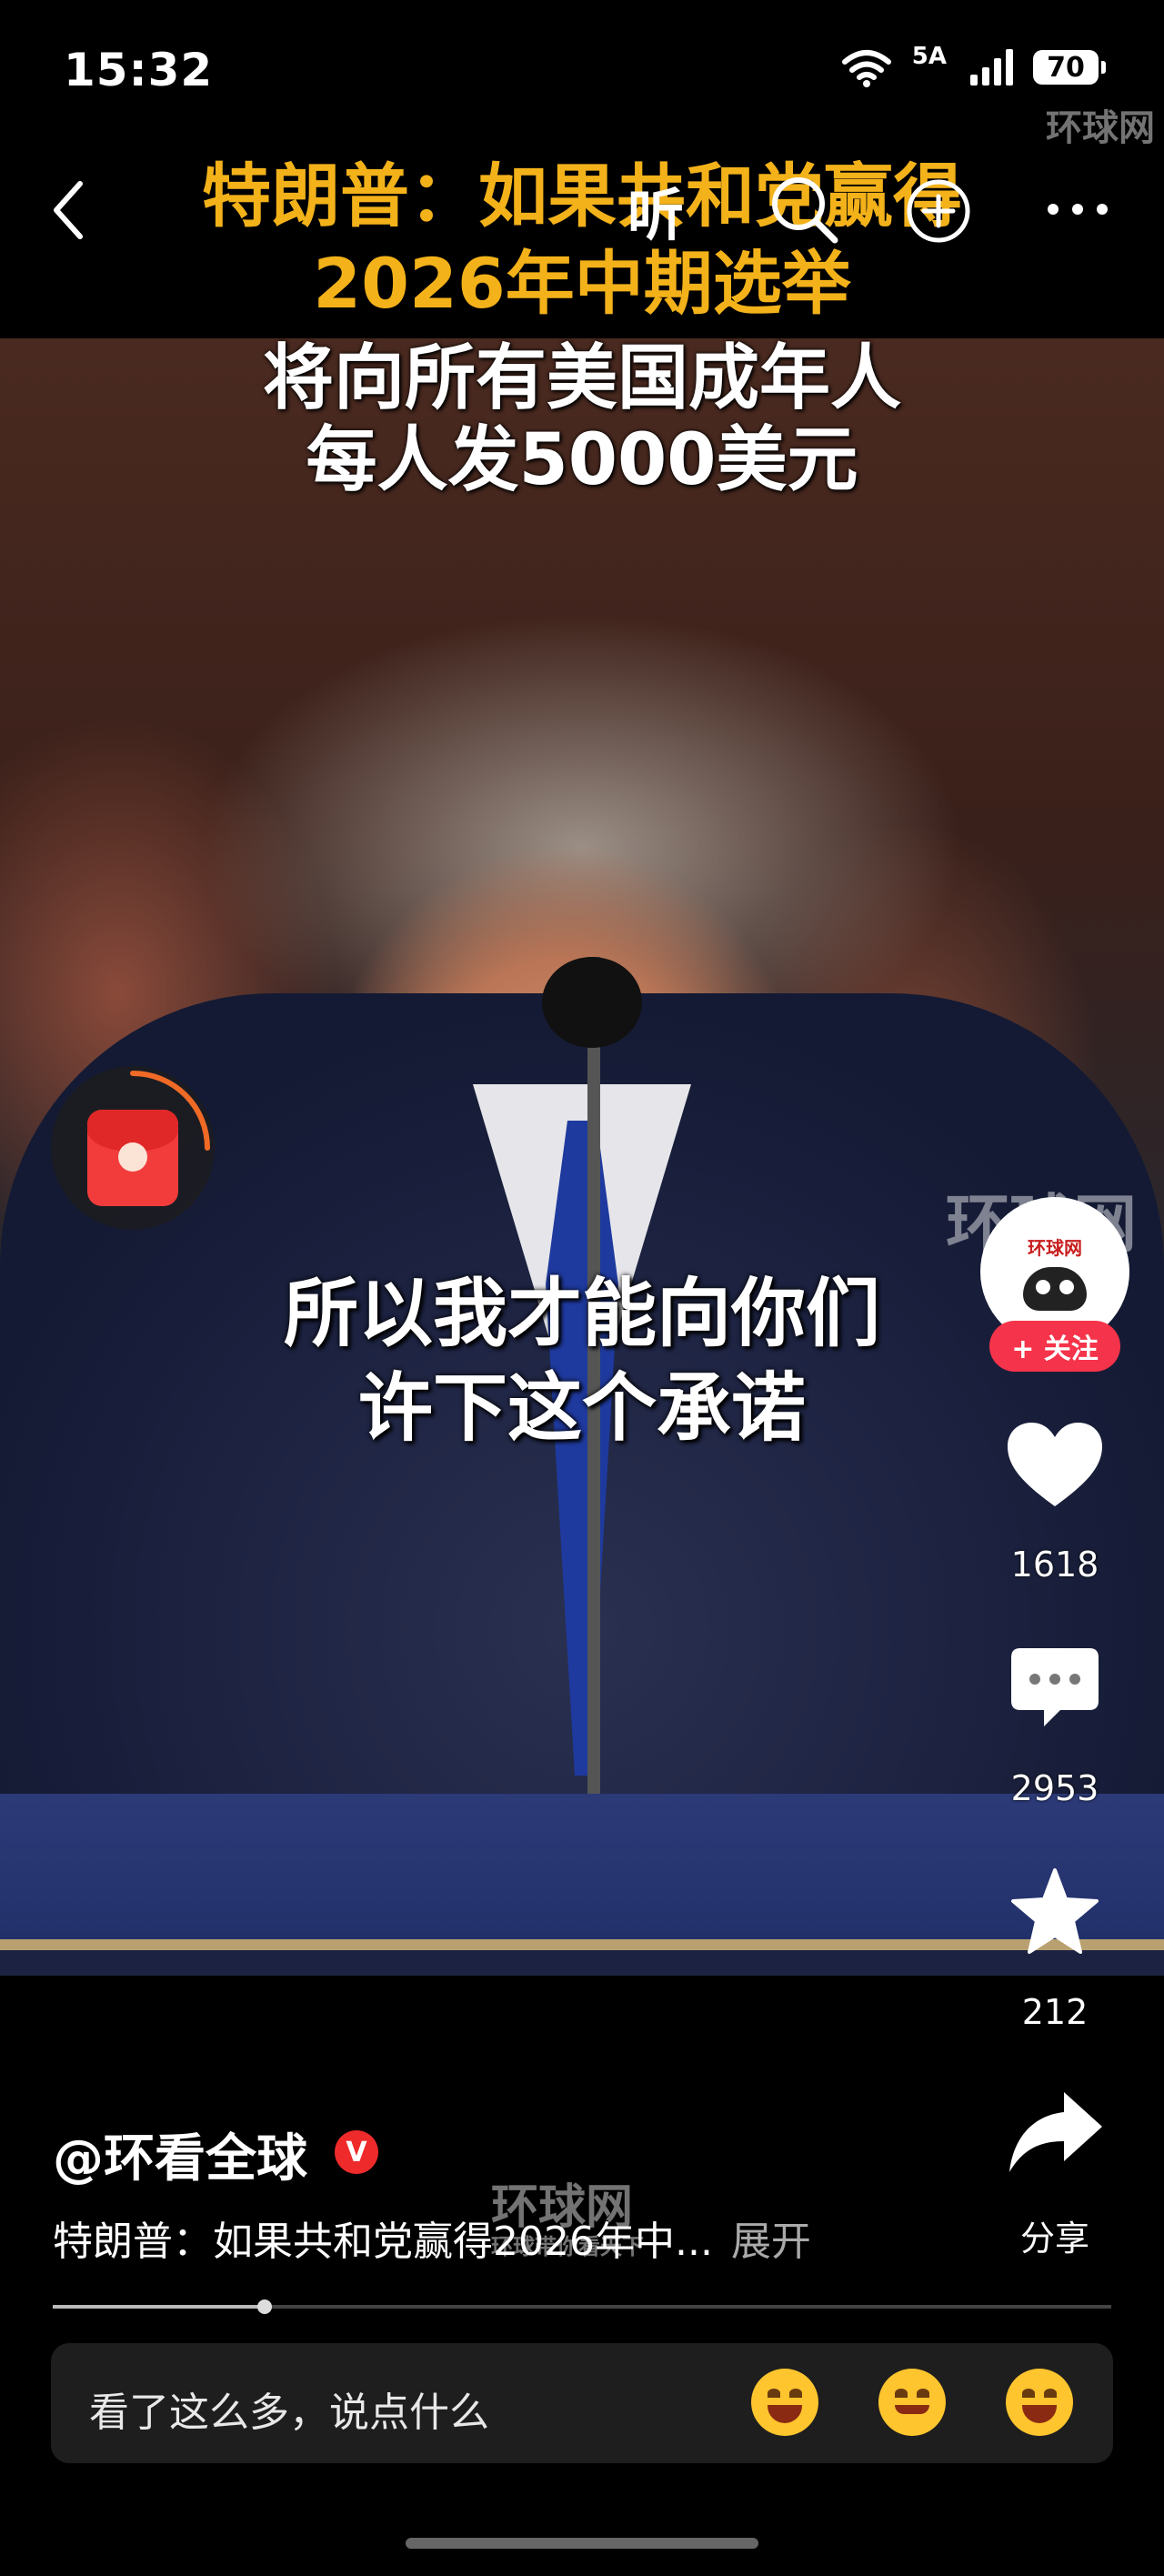 The image size is (1164, 2576). I want to click on post-description: 特朗普：如果共和党赢得2026年中... 展开, so click(432, 2238).